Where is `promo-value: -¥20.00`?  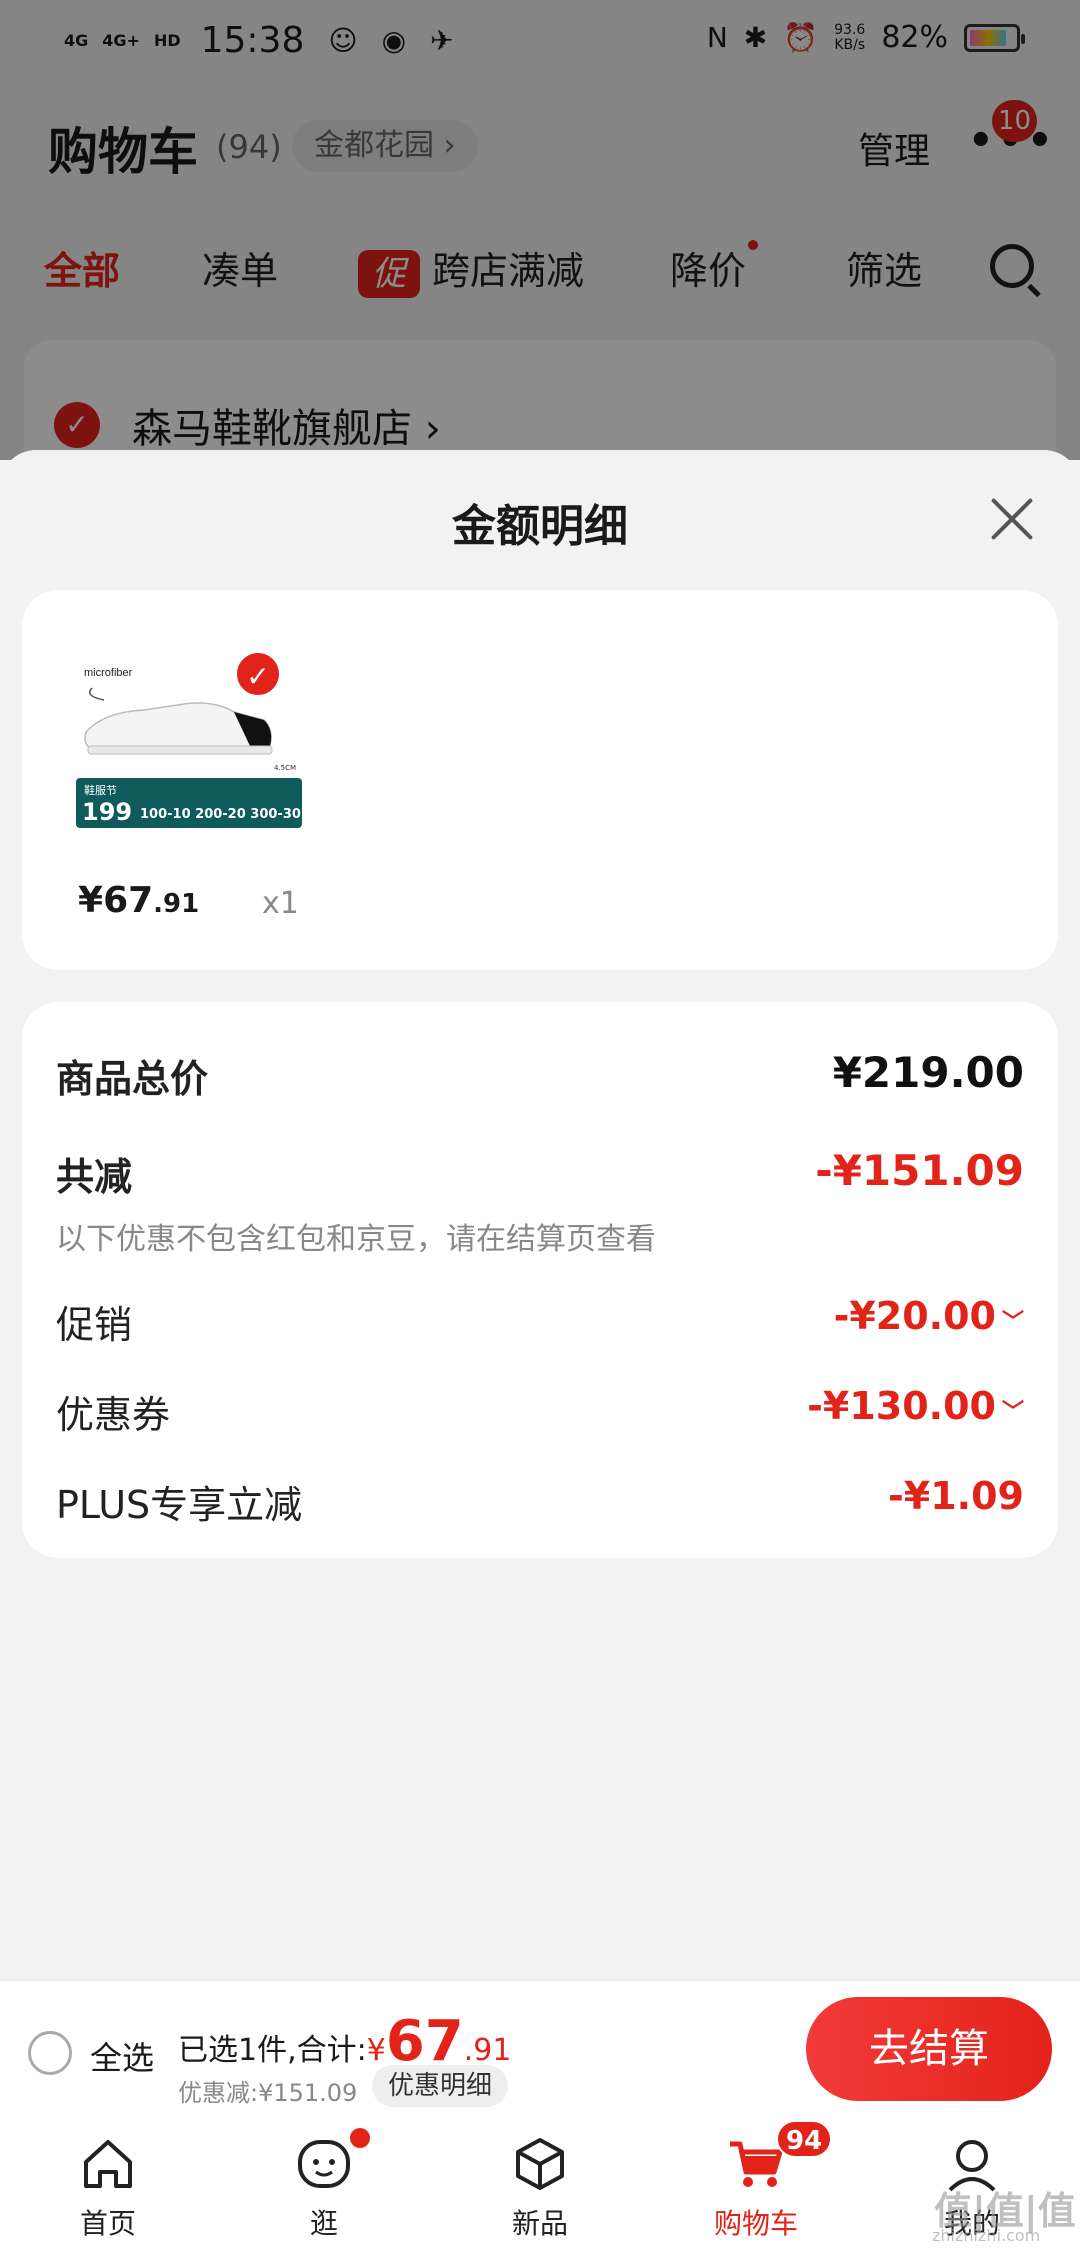
promo-value: -¥20.00 is located at coordinates (914, 1316).